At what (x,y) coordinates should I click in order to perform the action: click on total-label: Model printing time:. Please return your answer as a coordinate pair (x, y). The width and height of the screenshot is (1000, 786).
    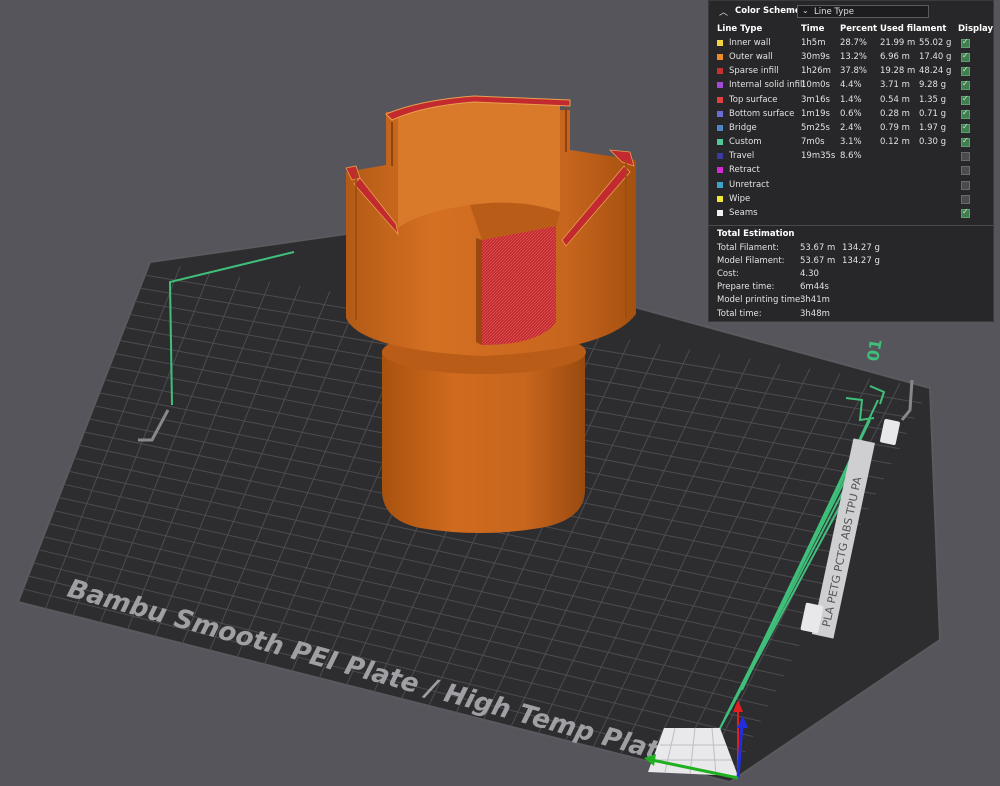
    Looking at the image, I should click on (760, 300).